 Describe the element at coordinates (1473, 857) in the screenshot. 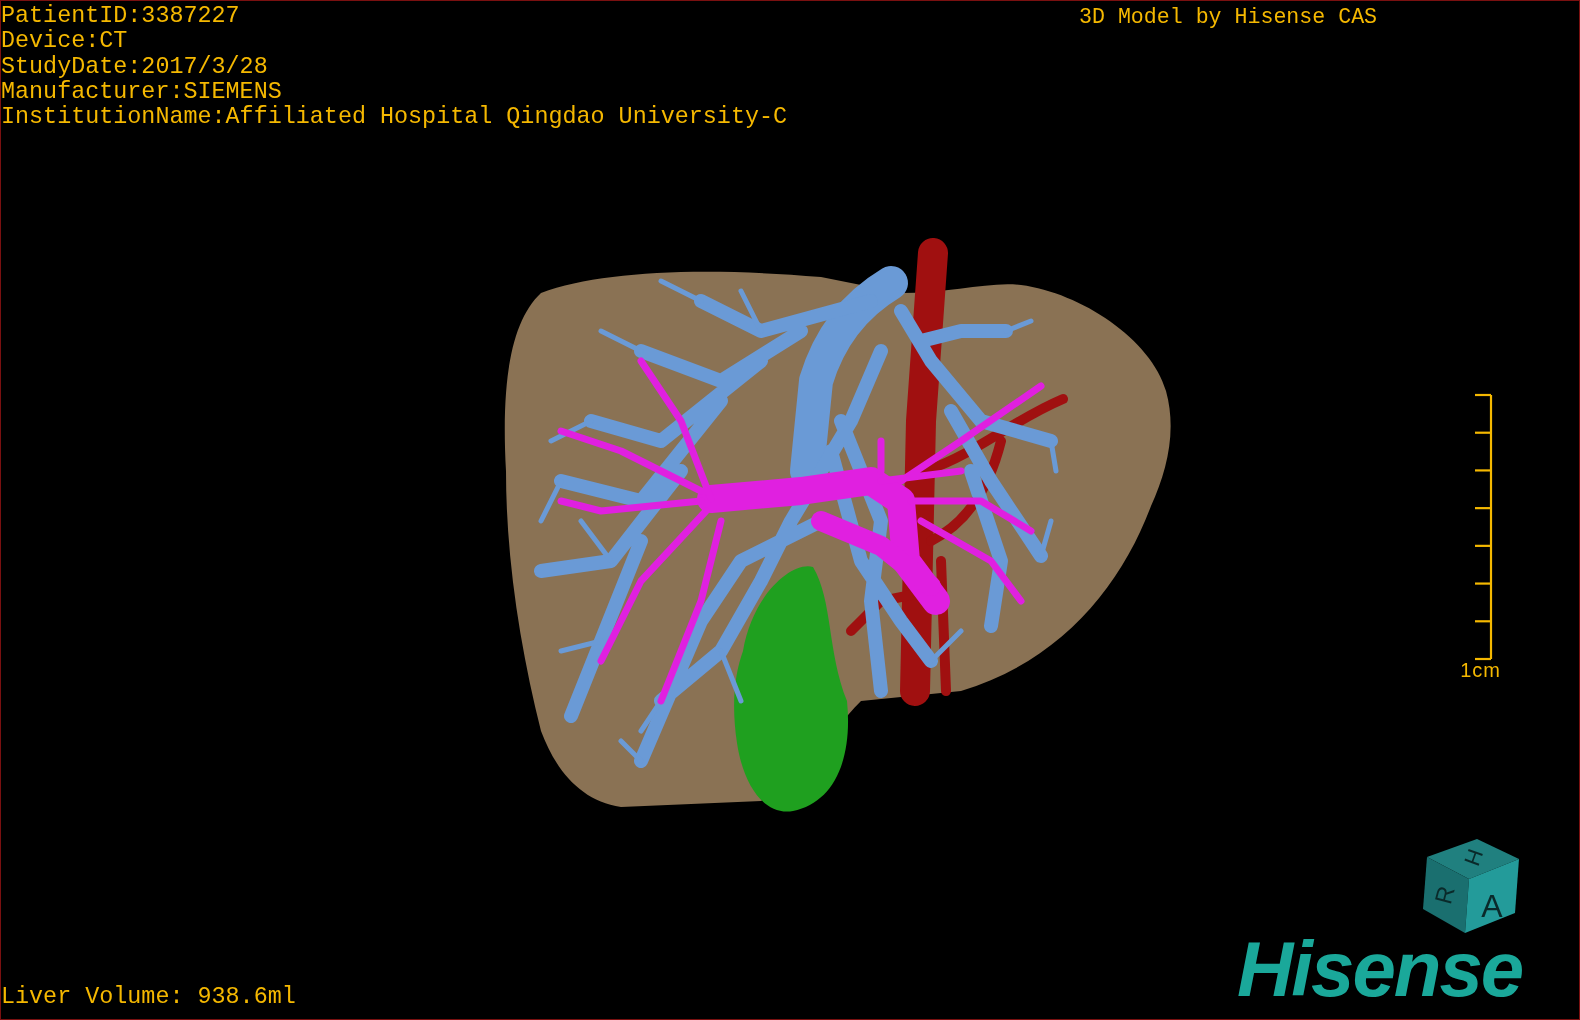

I see `cube-face-label: H` at that location.